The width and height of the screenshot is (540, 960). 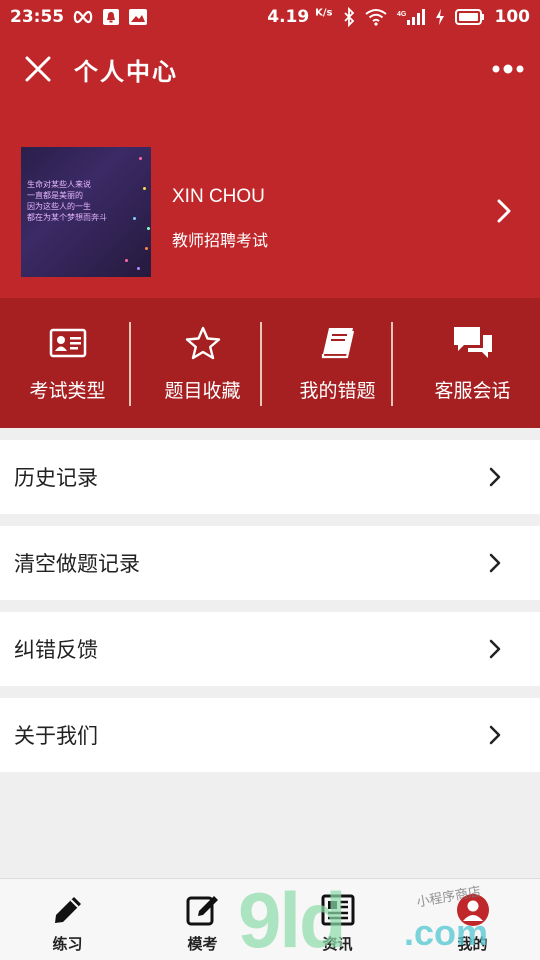 What do you see at coordinates (288, 17) in the screenshot?
I see `network-speed-value: 4.19` at bounding box center [288, 17].